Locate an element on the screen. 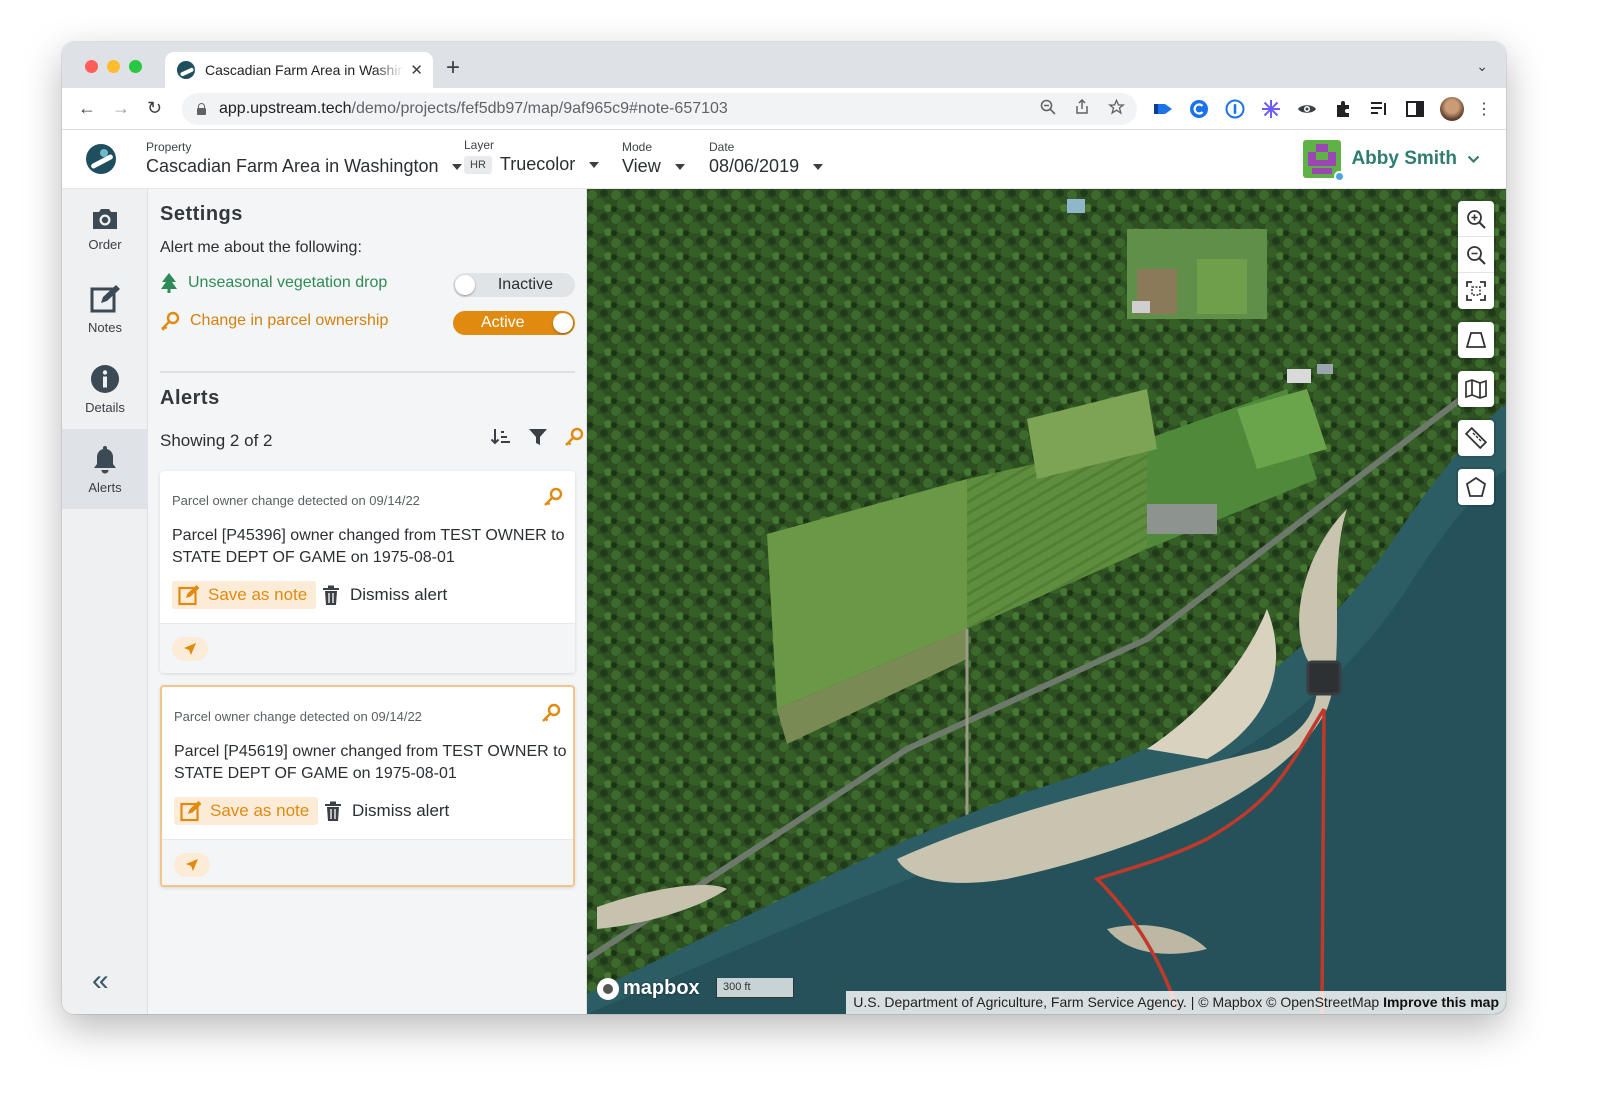 The image size is (1600, 1118). perspective-button is located at coordinates (1476, 340).